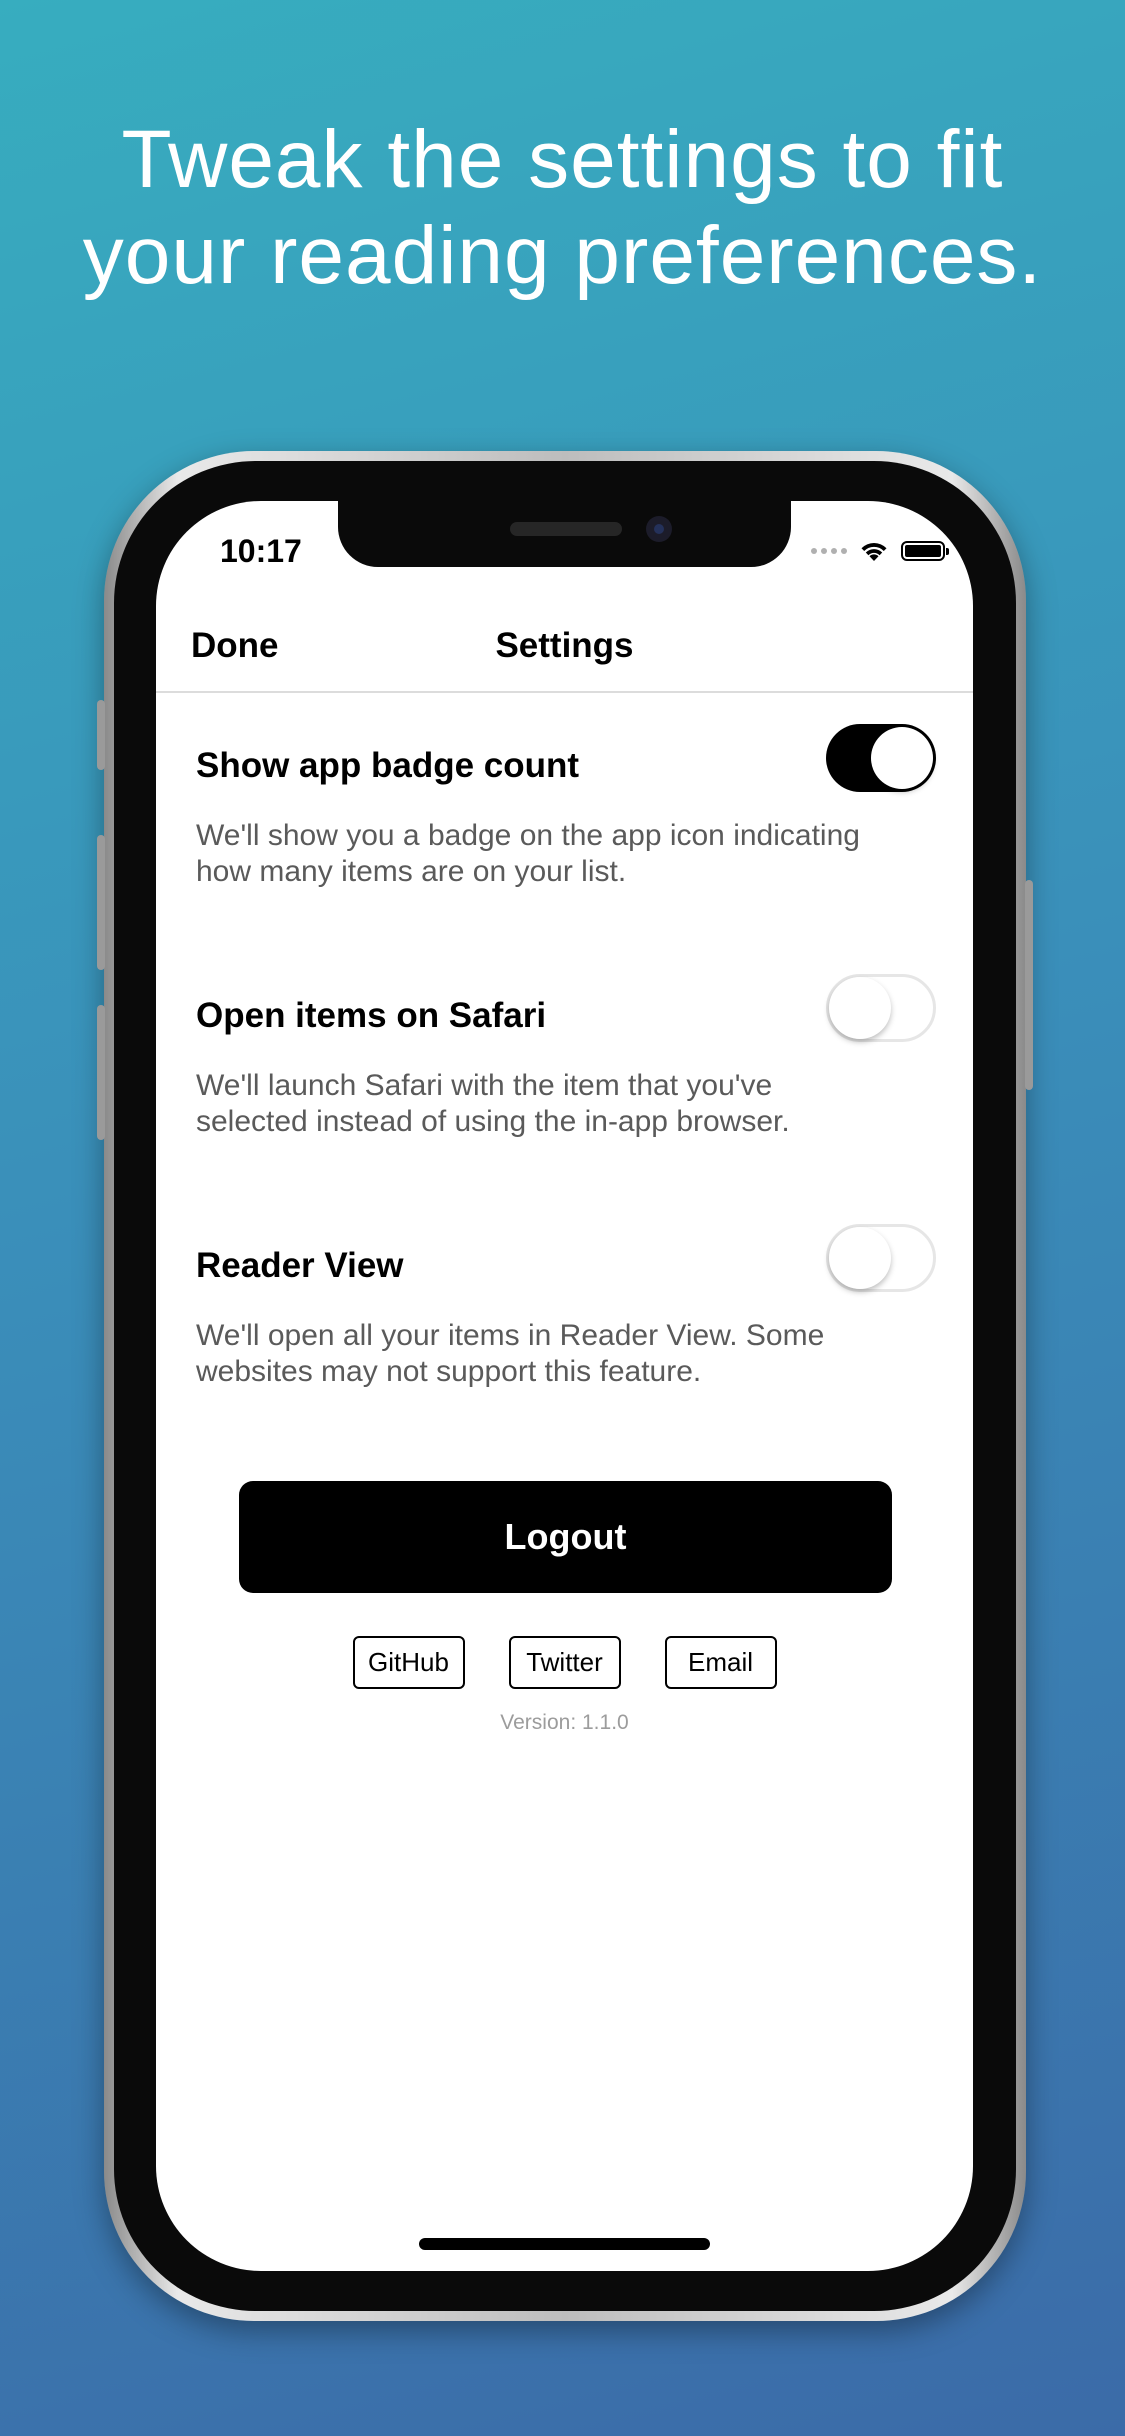 This screenshot has height=2436, width=1125. I want to click on version-label: Version: 1.1.0, so click(564, 1722).